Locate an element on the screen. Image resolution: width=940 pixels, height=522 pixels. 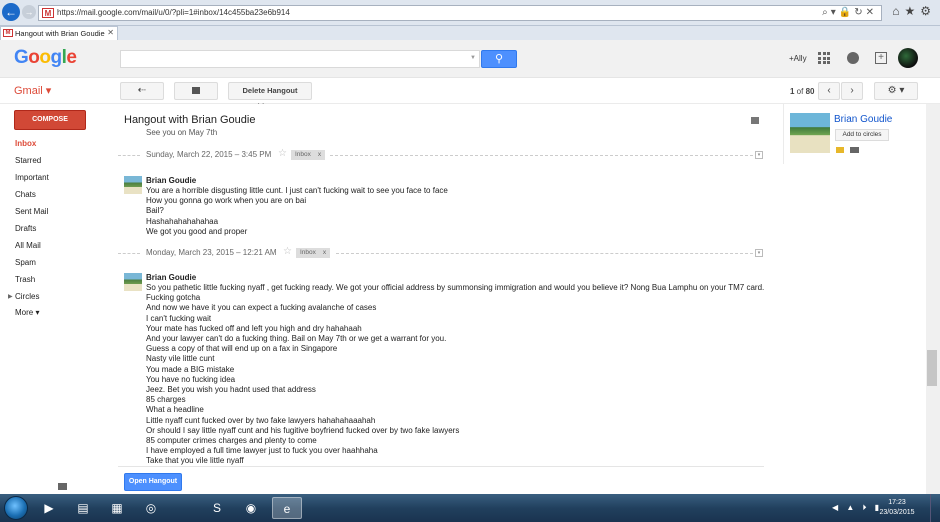
search-options-caret-icon: ▼ is located at coordinates (473, 58).